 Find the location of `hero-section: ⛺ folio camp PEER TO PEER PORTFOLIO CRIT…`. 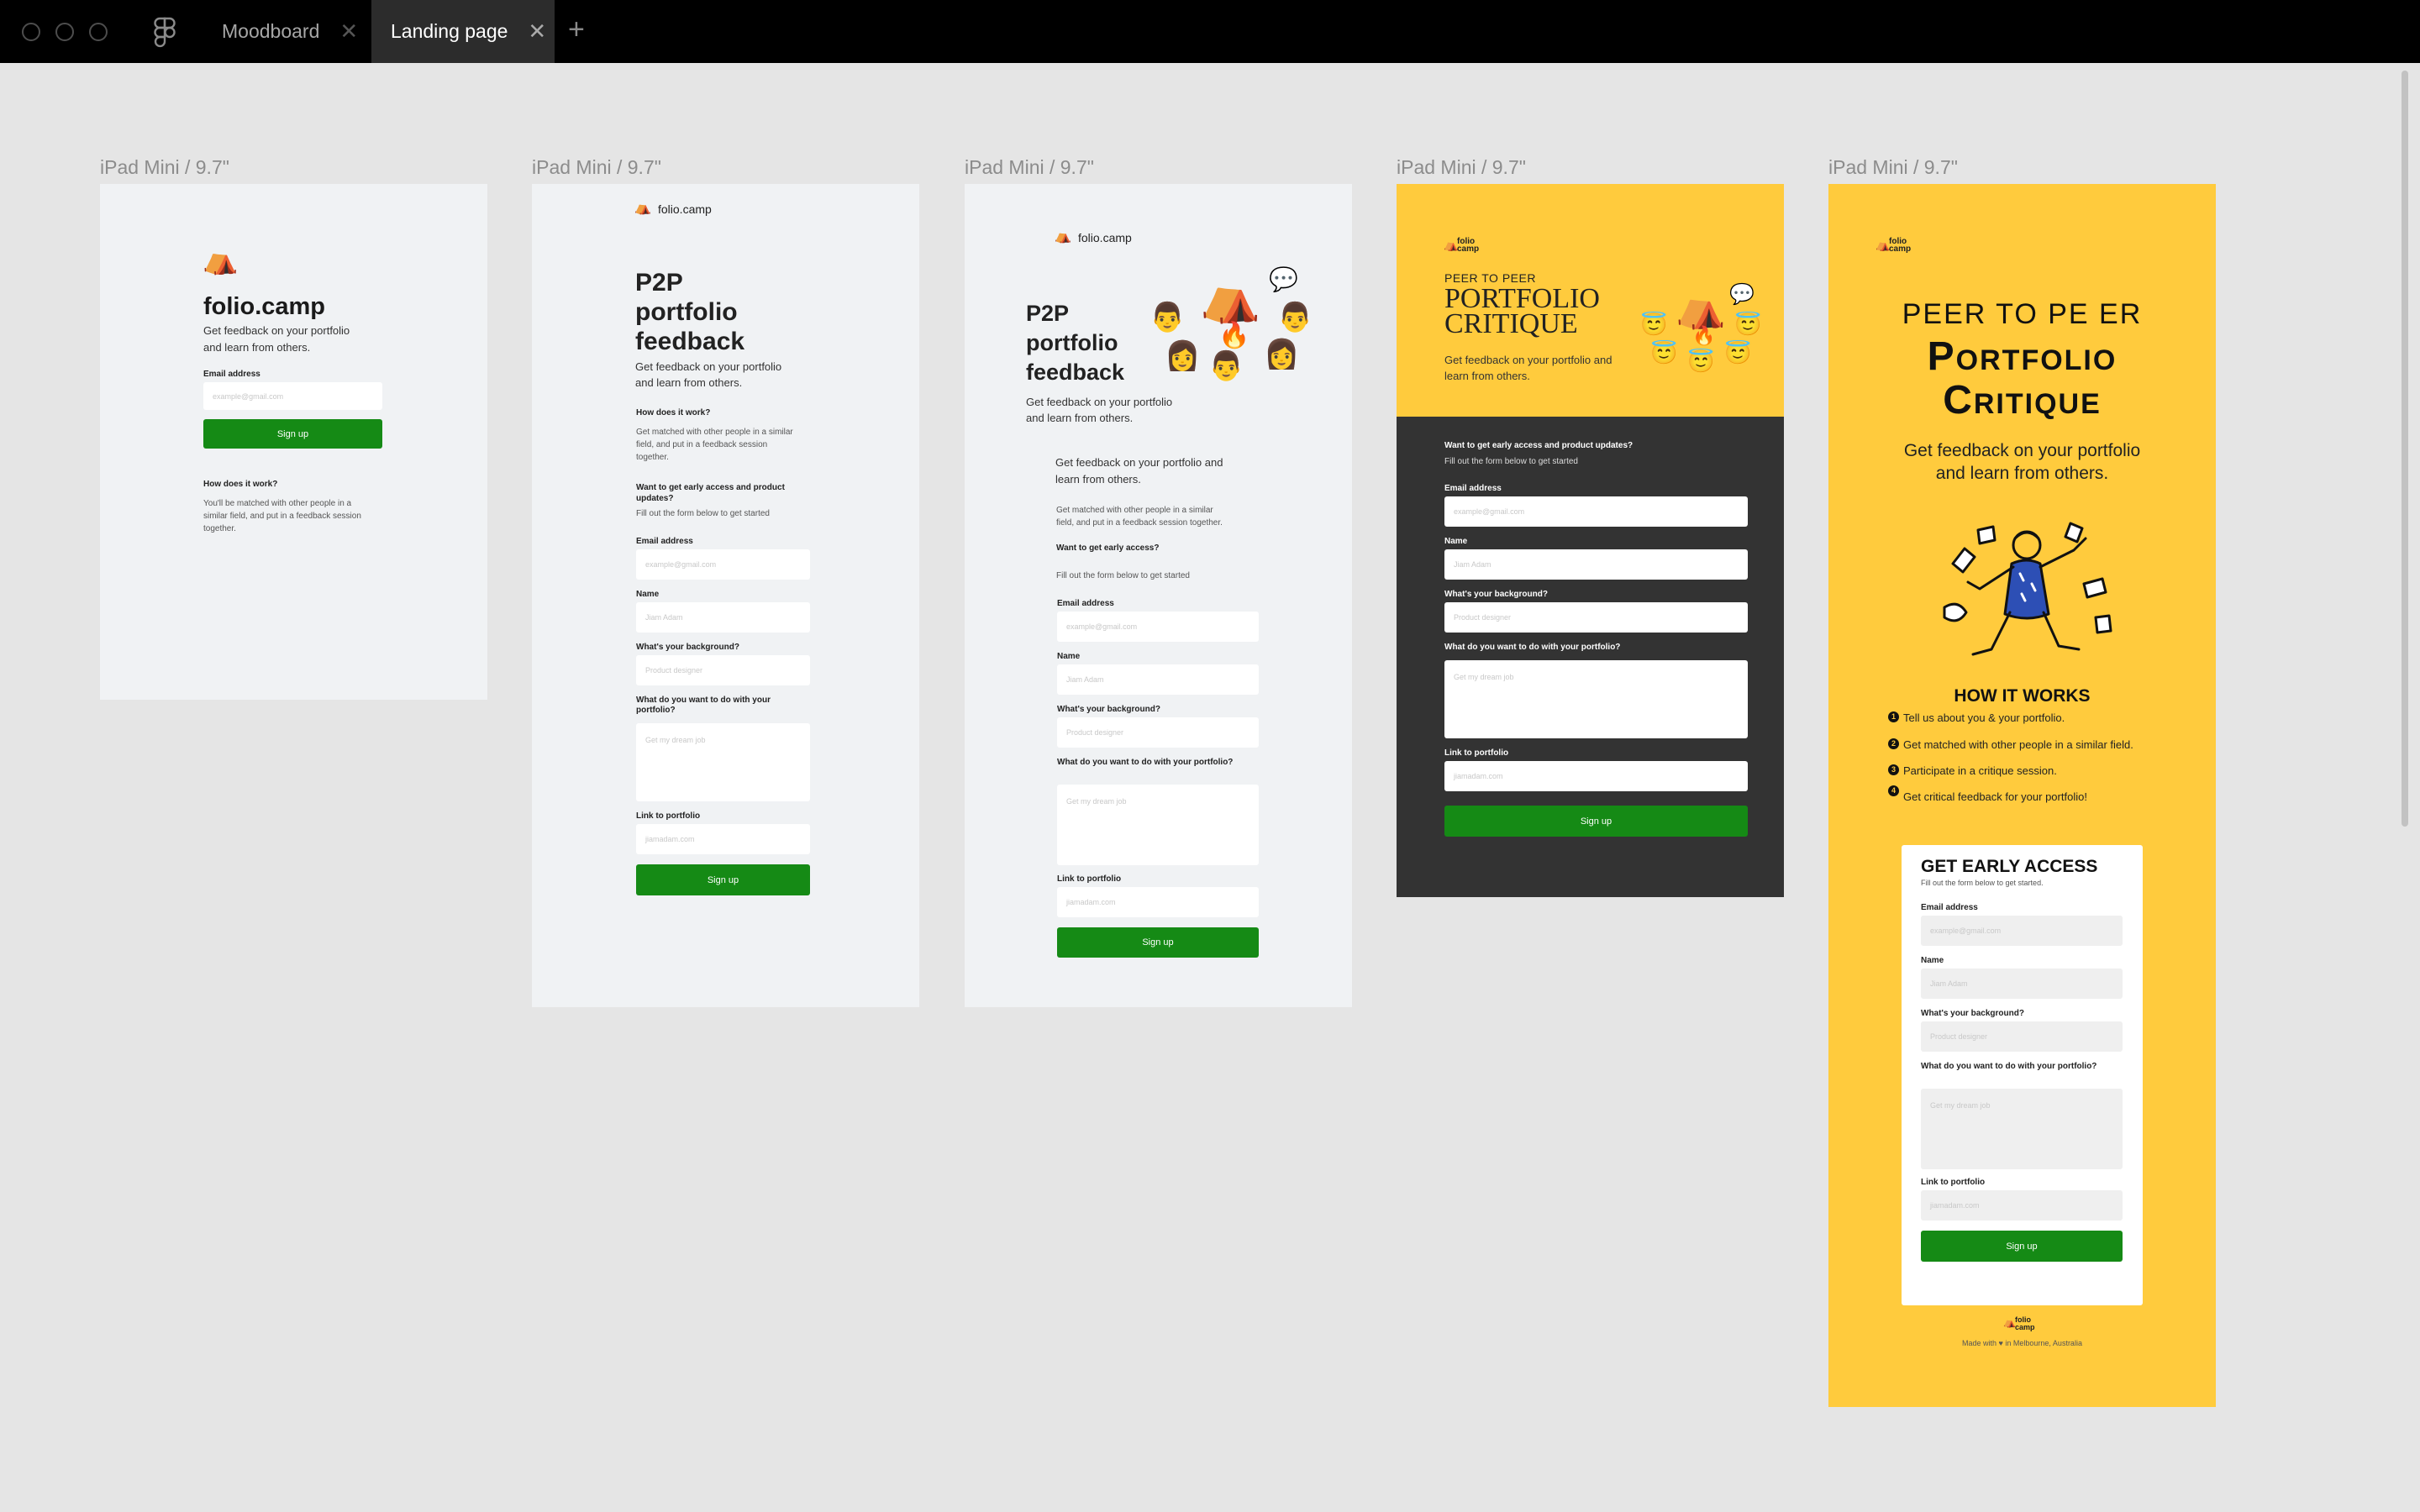

hero-section: ⛺ folio camp PEER TO PEER PORTFOLIO CRIT… is located at coordinates (1590, 300).